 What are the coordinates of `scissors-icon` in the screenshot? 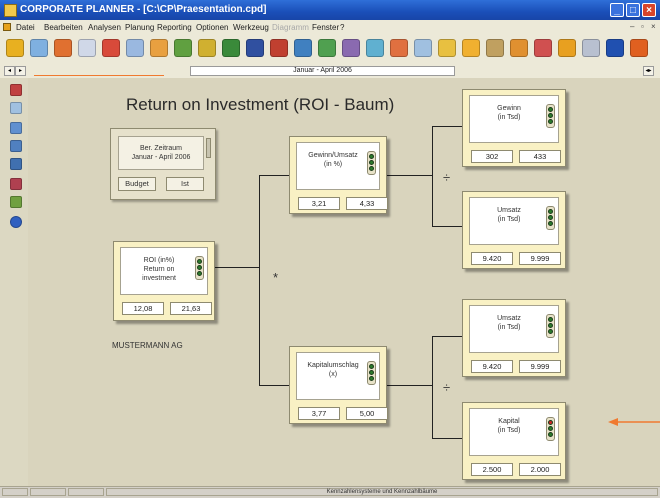 It's located at (207, 48).